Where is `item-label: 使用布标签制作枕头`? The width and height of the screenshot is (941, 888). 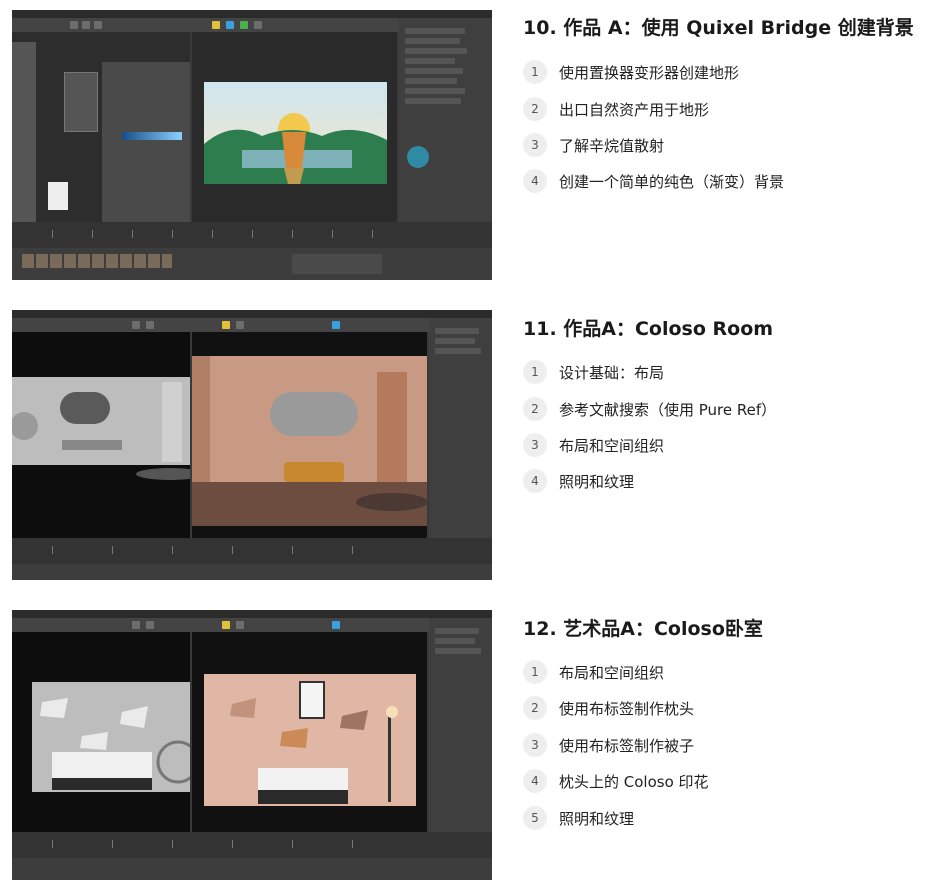 item-label: 使用布标签制作枕头 is located at coordinates (627, 708).